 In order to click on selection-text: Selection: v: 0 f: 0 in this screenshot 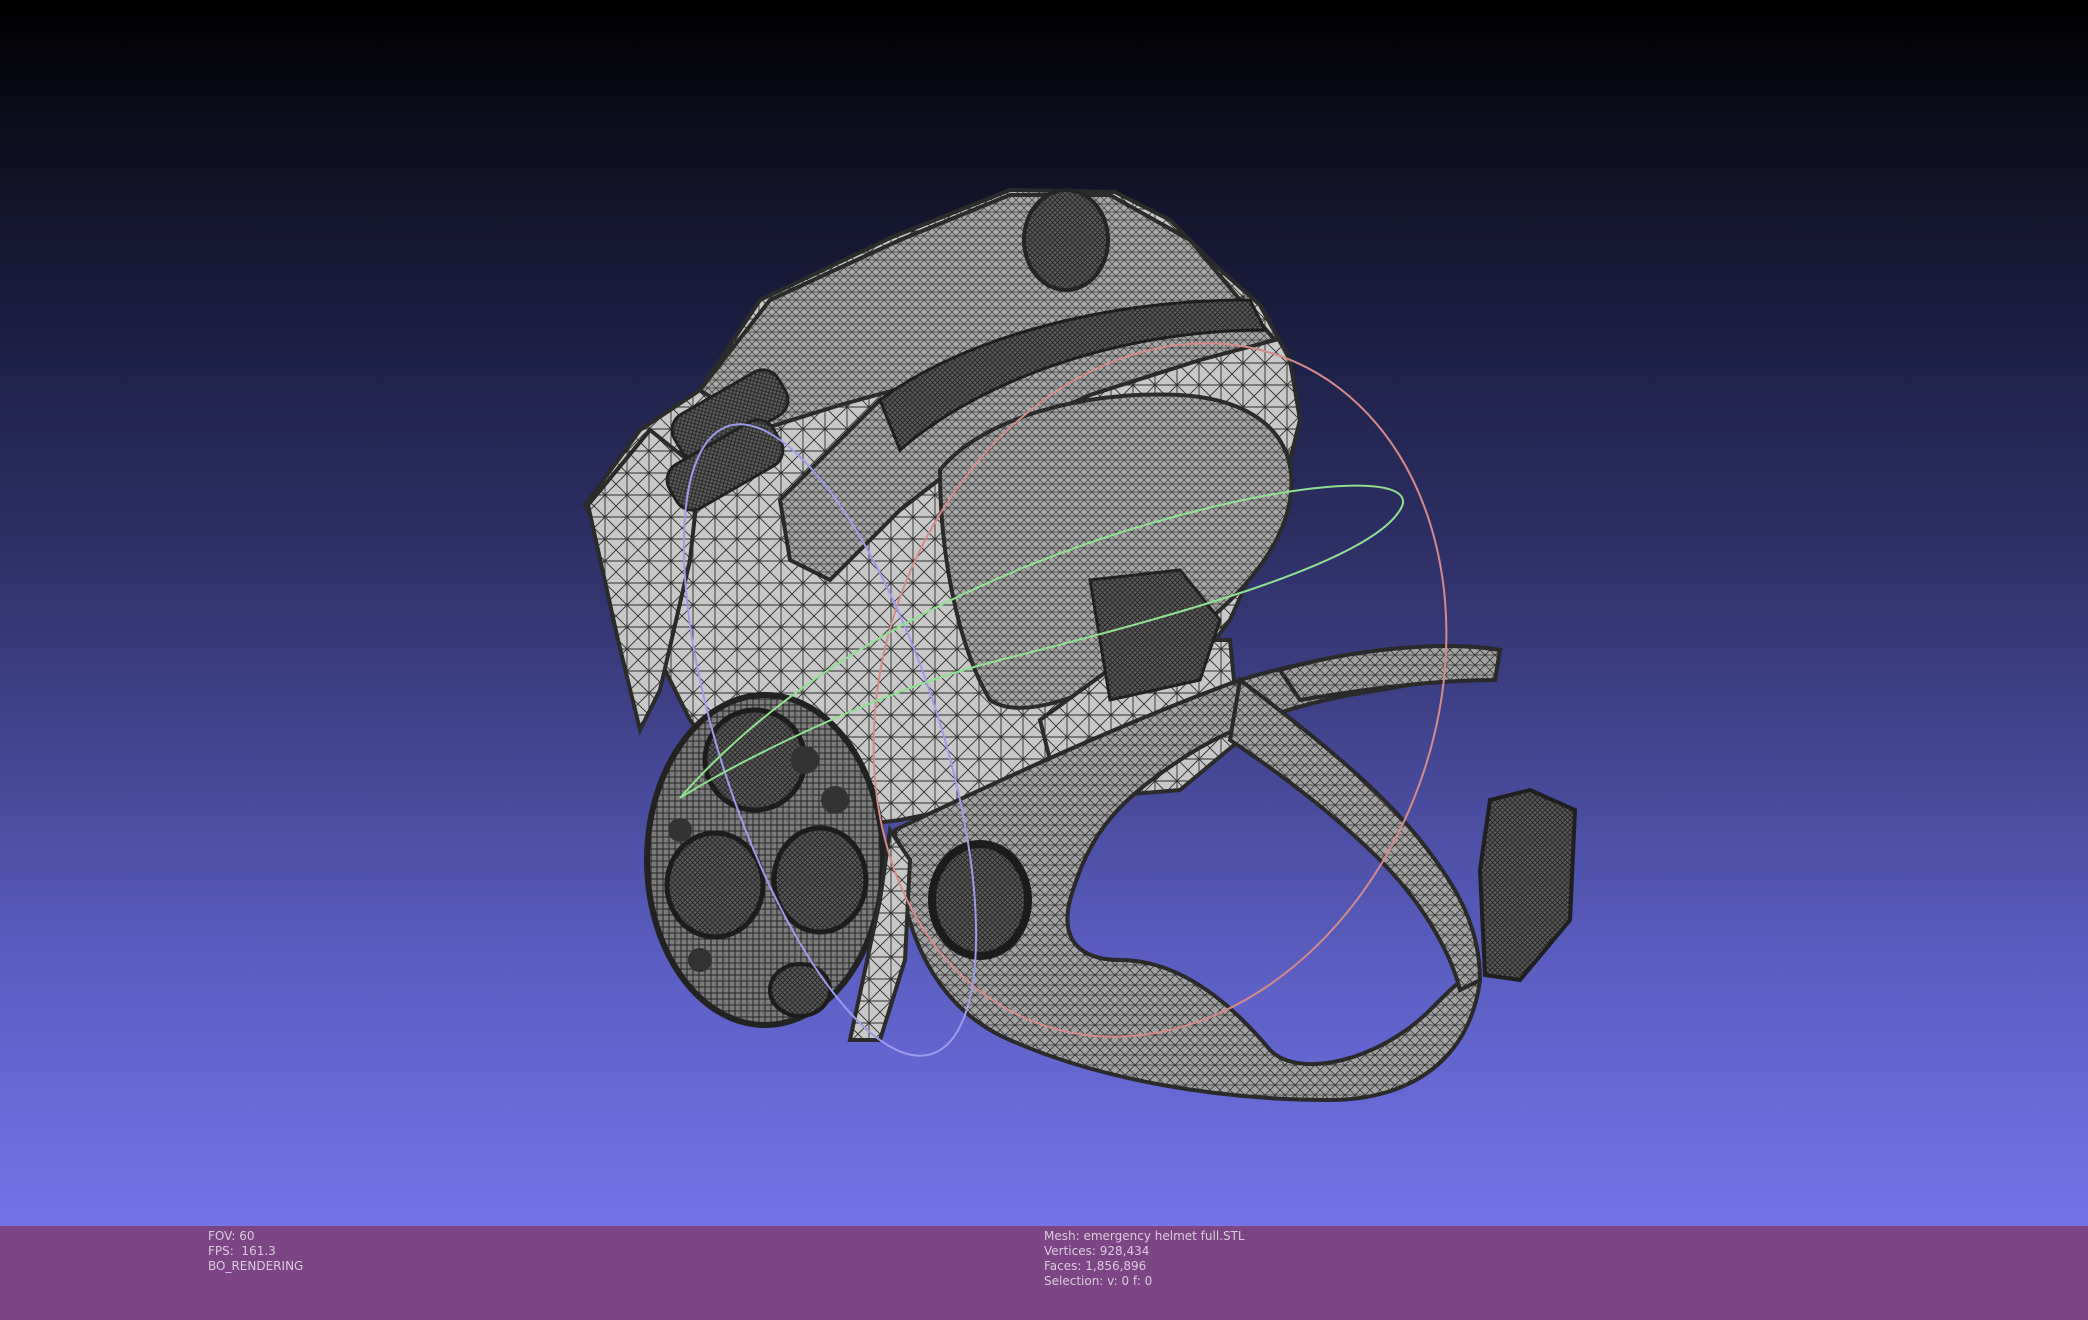, I will do `click(1098, 1281)`.